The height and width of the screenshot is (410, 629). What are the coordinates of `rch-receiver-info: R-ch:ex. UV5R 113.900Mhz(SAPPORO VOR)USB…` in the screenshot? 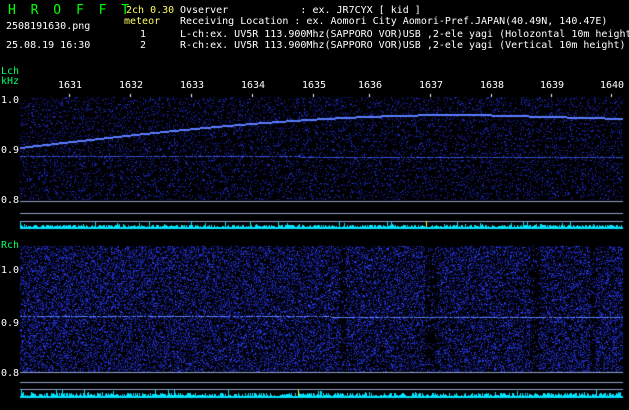 It's located at (403, 45).